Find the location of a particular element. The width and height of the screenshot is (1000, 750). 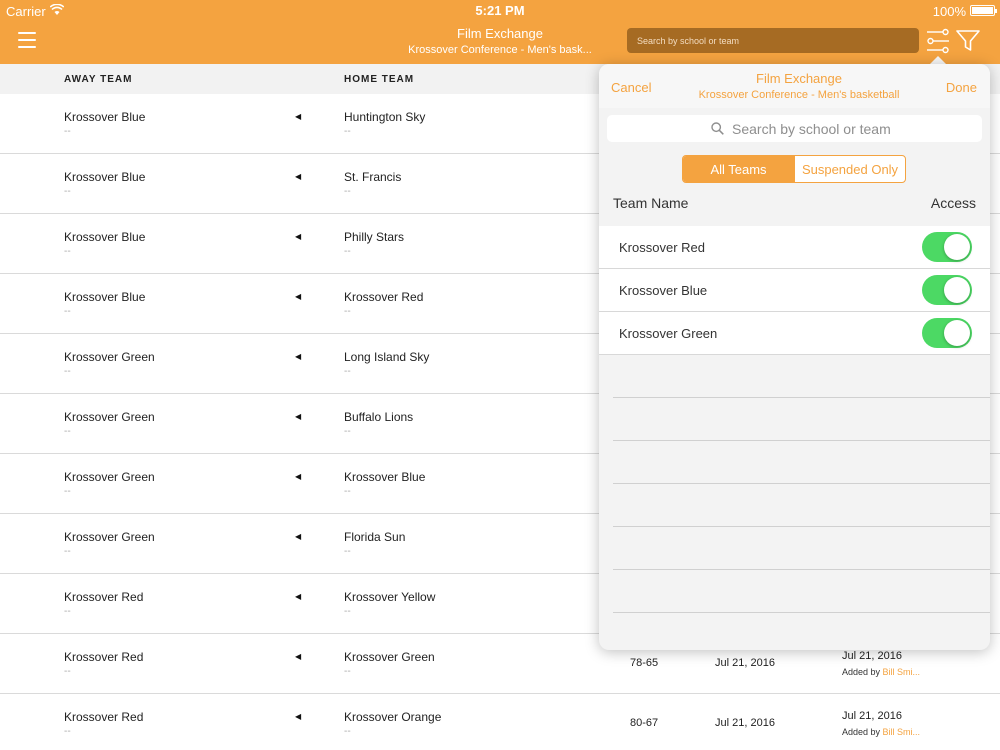

home-team: St. Francis is located at coordinates (373, 177).